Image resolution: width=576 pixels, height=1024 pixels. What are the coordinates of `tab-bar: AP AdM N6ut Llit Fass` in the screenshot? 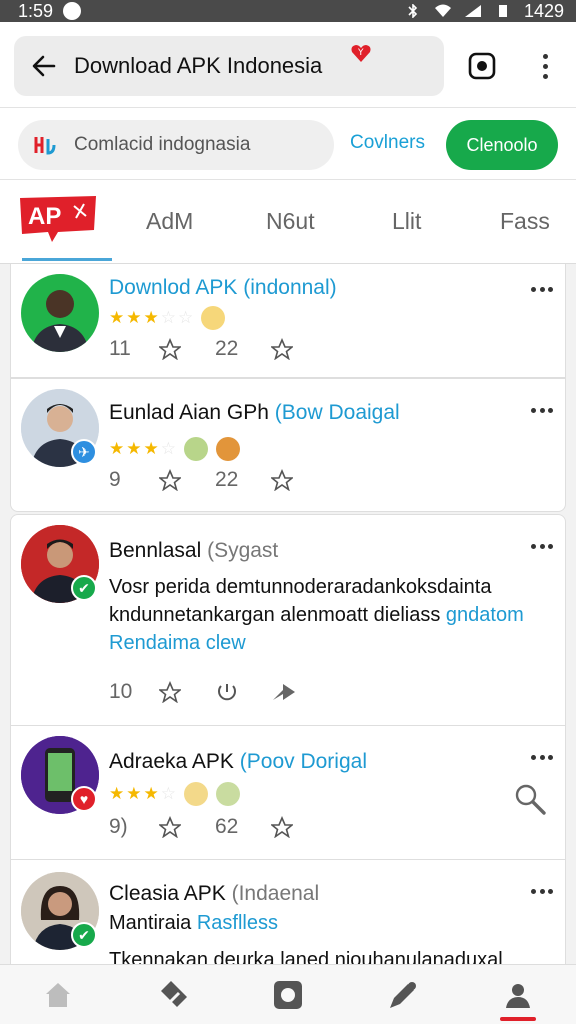 It's located at (288, 222).